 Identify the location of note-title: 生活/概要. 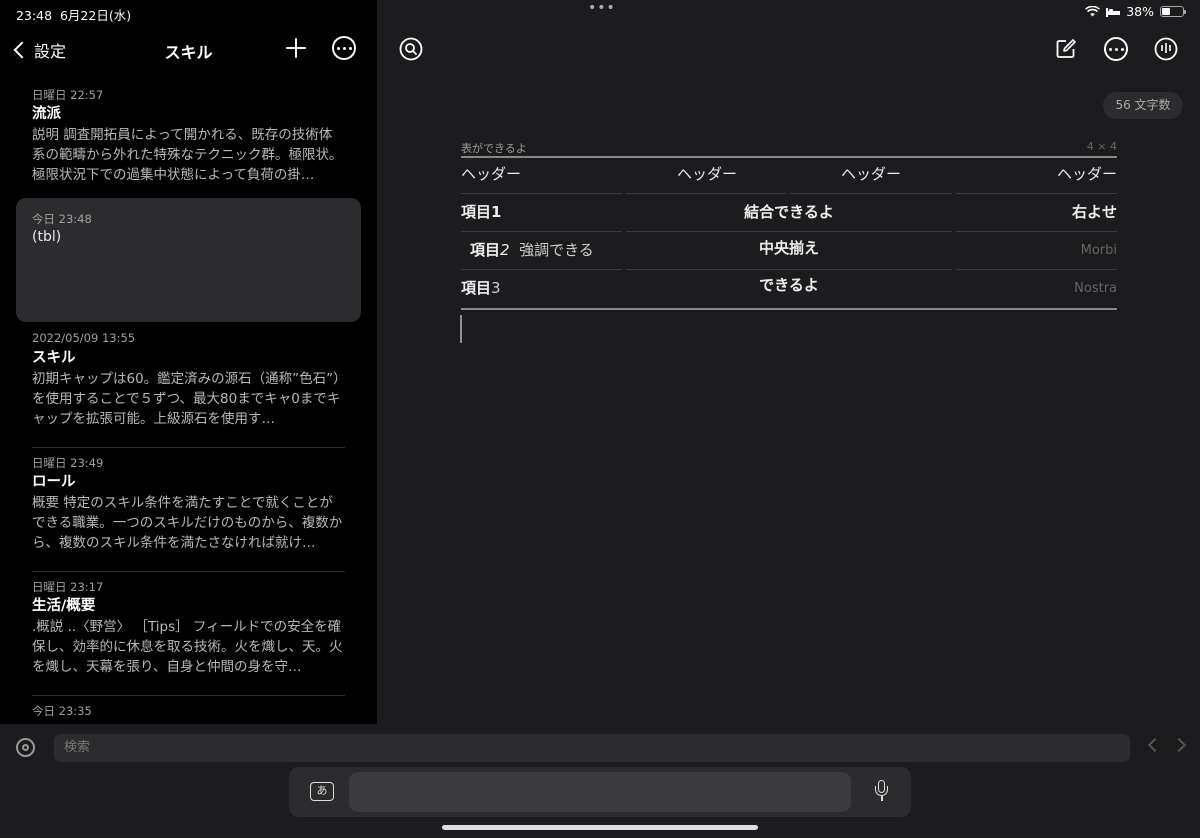
(64, 606).